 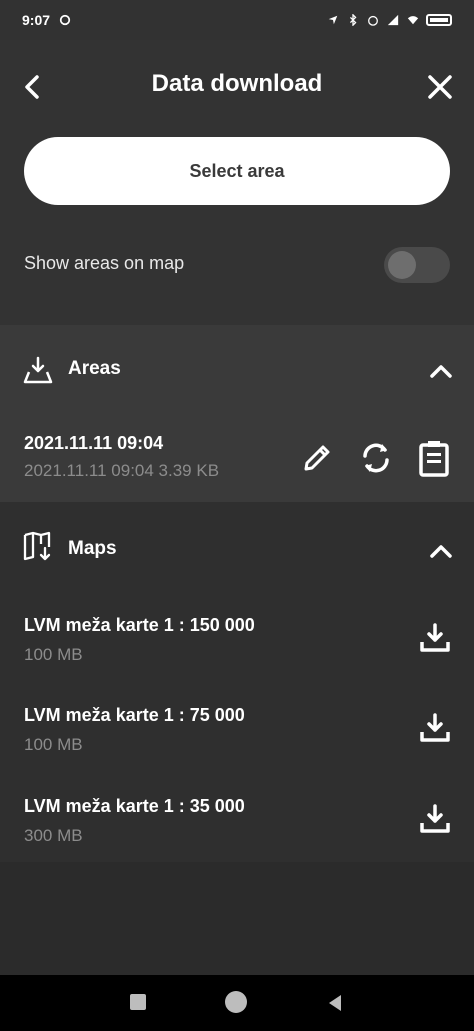 What do you see at coordinates (393, 20) in the screenshot?
I see `signal-icon` at bounding box center [393, 20].